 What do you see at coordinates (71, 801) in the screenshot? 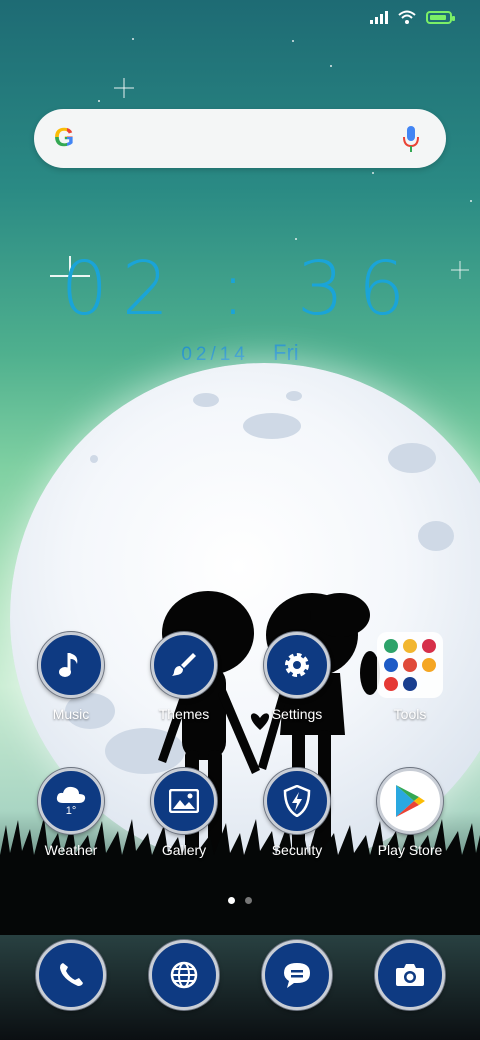
I see `cloud-snow-icon: 1°` at bounding box center [71, 801].